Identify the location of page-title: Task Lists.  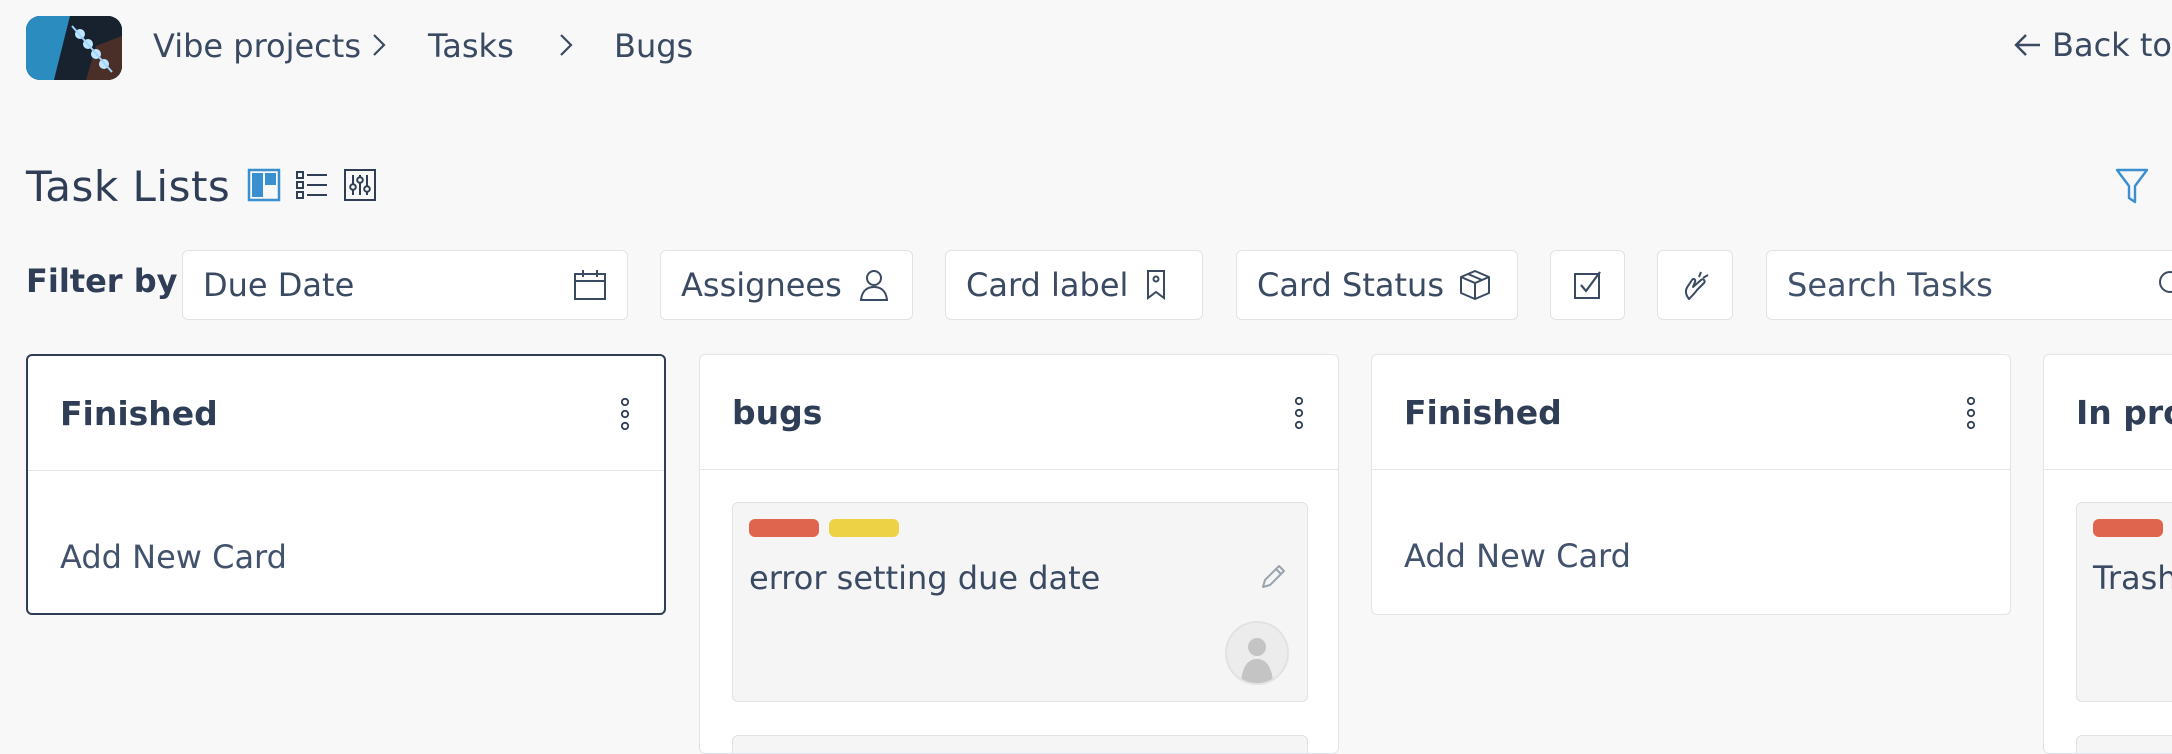
(128, 186).